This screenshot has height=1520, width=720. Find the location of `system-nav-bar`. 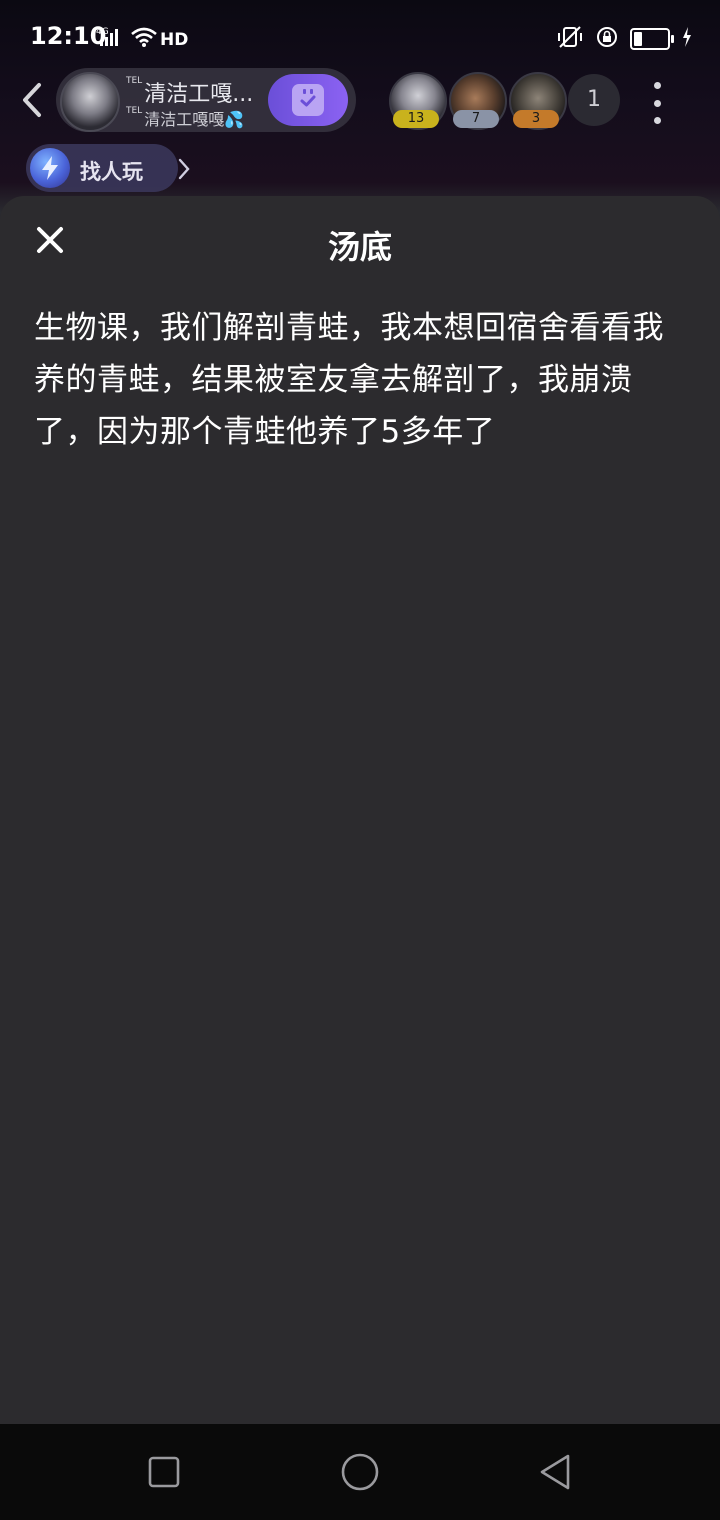

system-nav-bar is located at coordinates (360, 1472).